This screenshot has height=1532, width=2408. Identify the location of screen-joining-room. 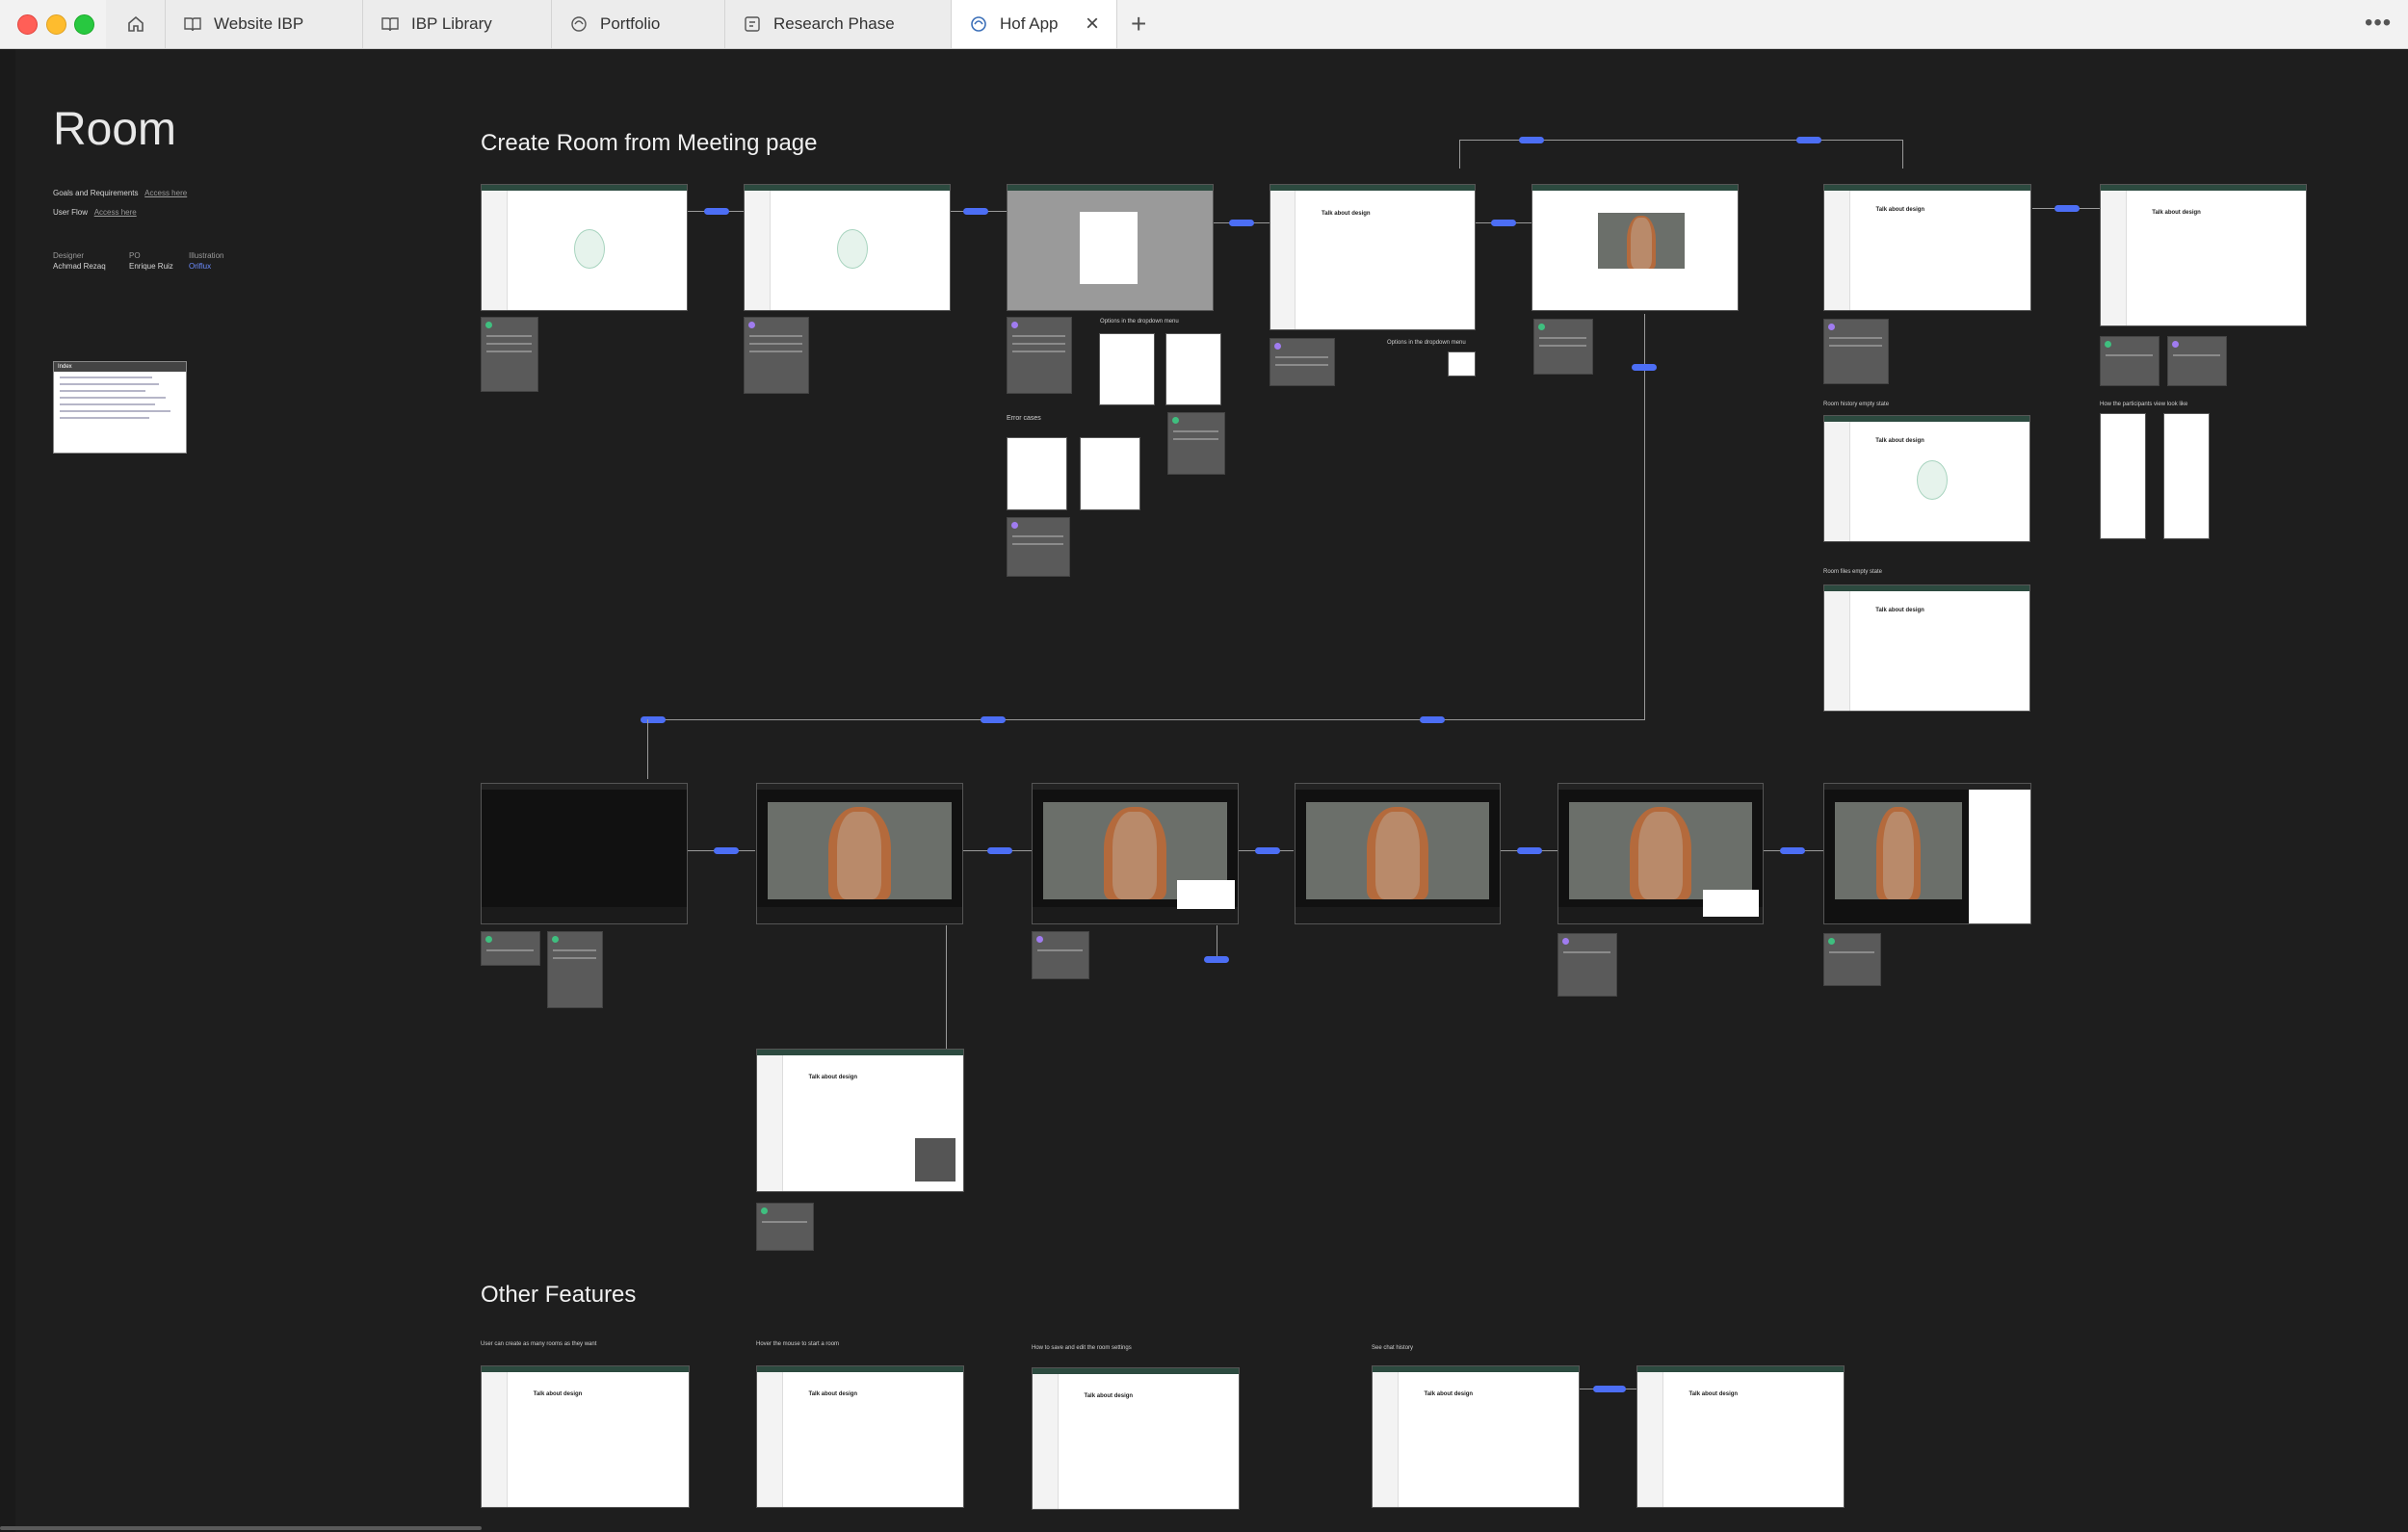
(584, 853).